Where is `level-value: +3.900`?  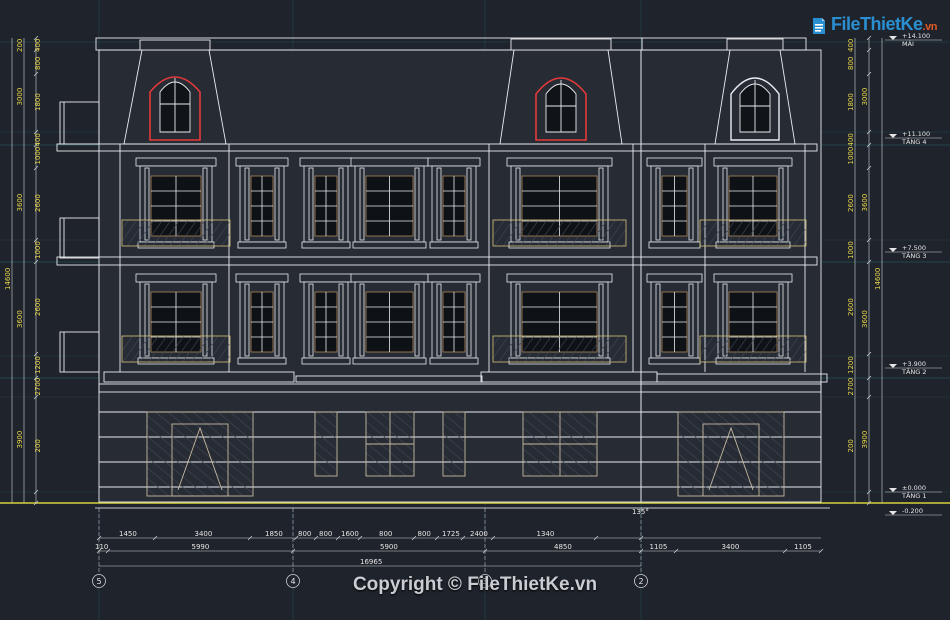
level-value: +3.900 is located at coordinates (914, 364).